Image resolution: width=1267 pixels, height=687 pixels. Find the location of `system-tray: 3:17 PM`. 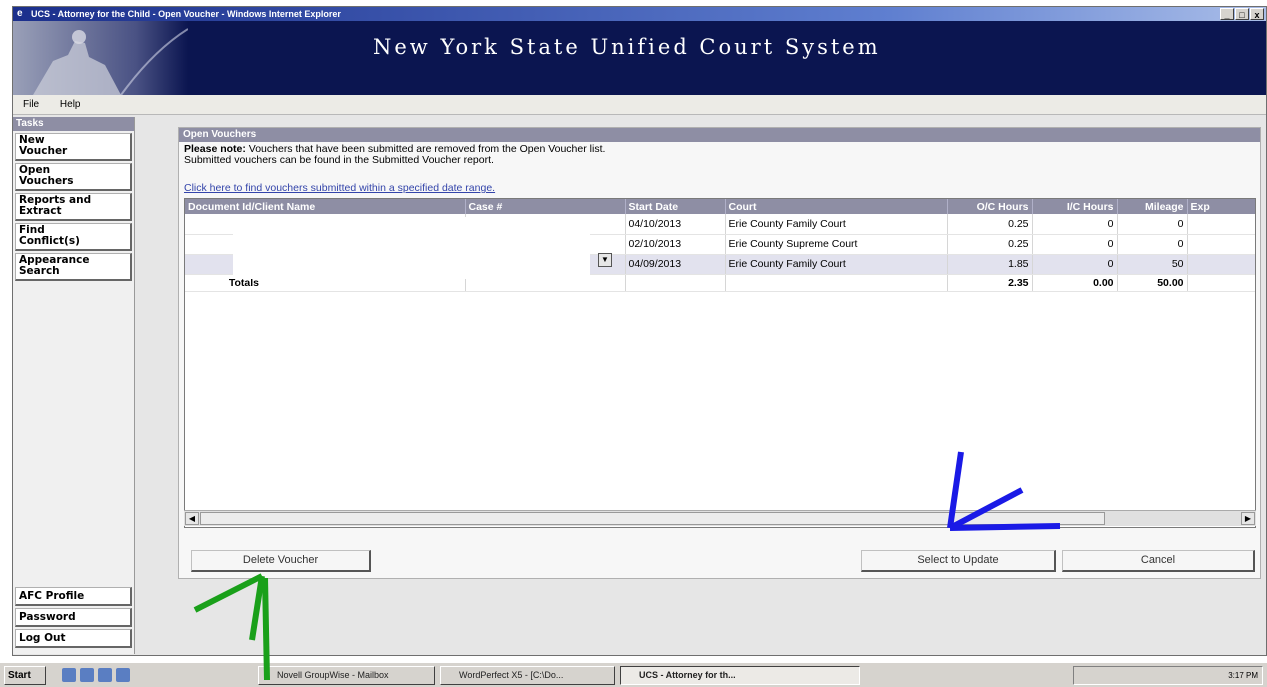

system-tray: 3:17 PM is located at coordinates (1168, 675).